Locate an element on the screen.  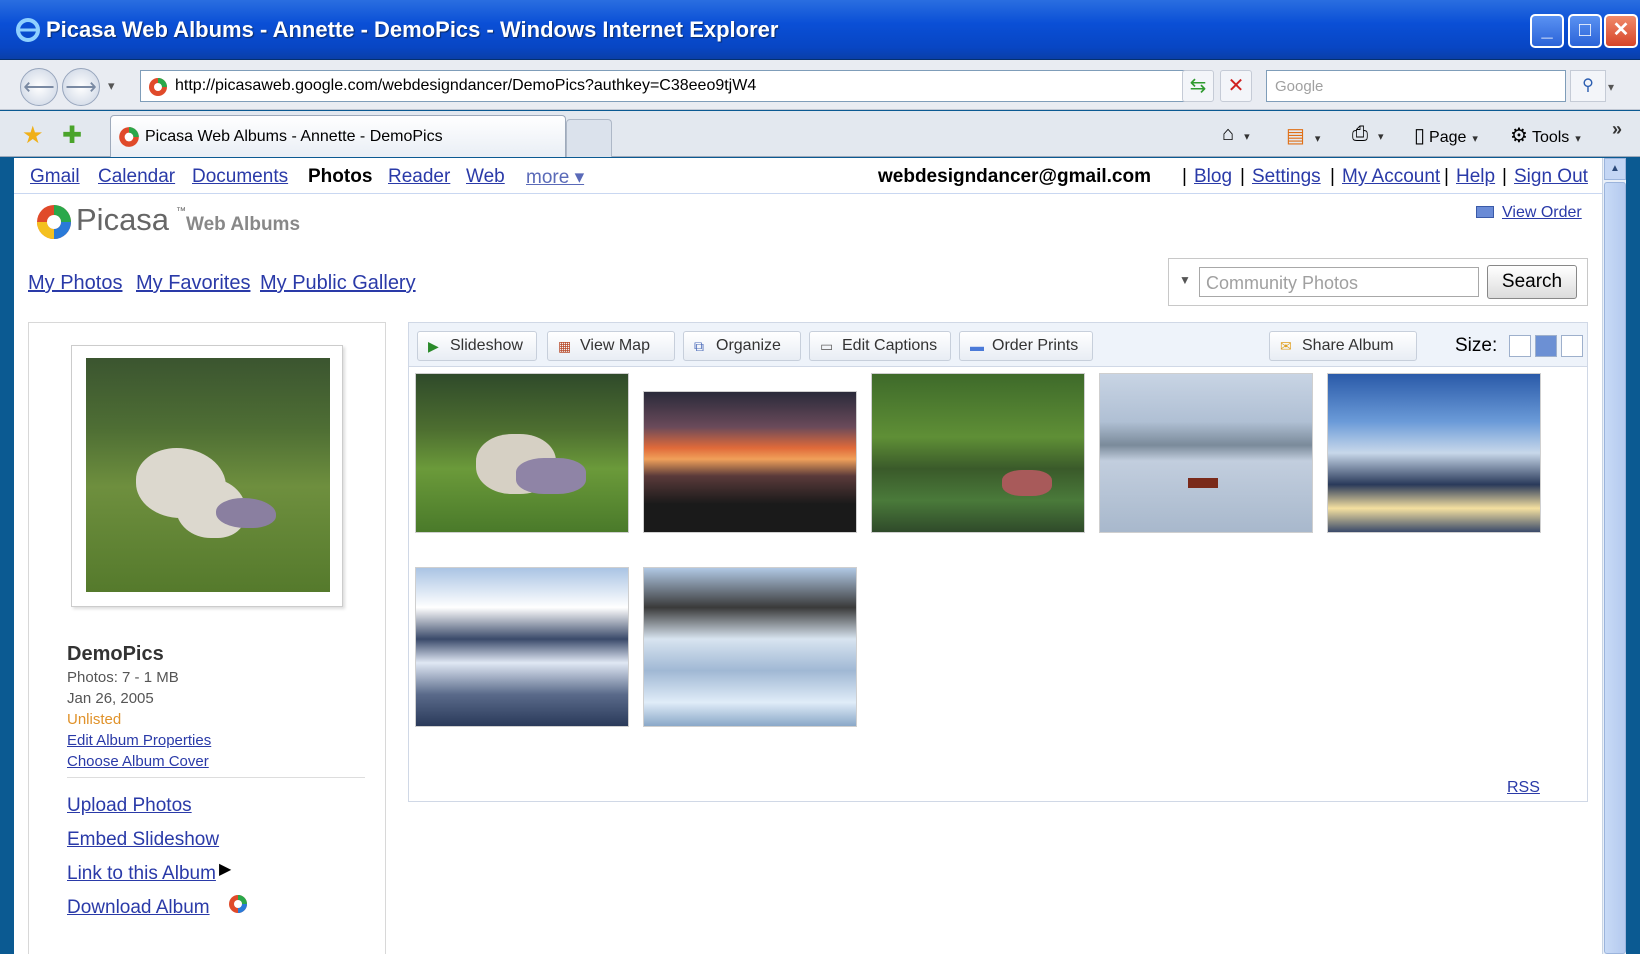
gbar-web: Web is located at coordinates (485, 177).